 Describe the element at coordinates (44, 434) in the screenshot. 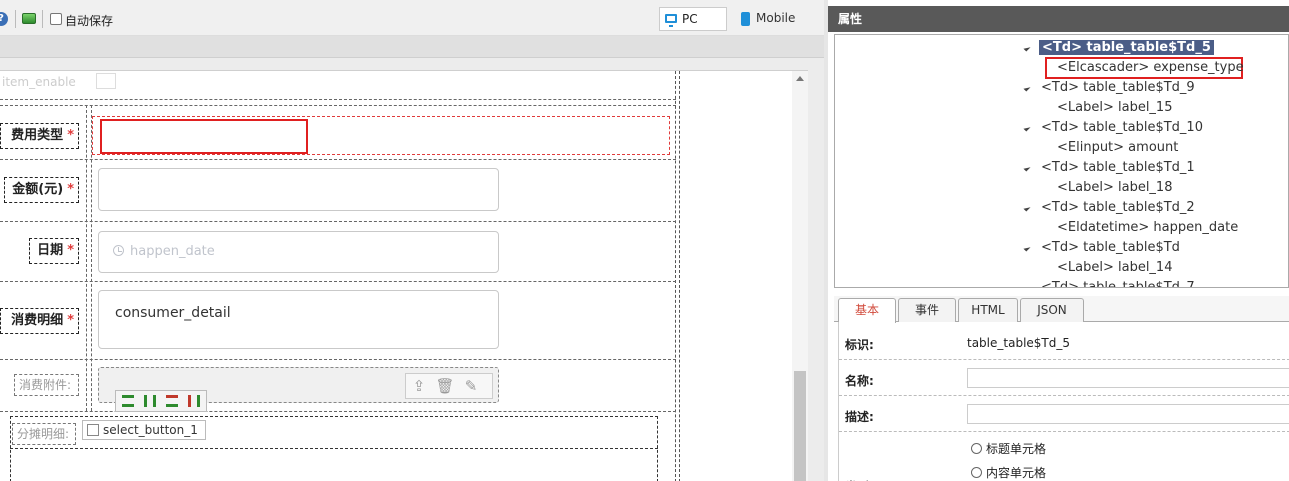

I see `split-detail-label: 分摊明细:` at that location.